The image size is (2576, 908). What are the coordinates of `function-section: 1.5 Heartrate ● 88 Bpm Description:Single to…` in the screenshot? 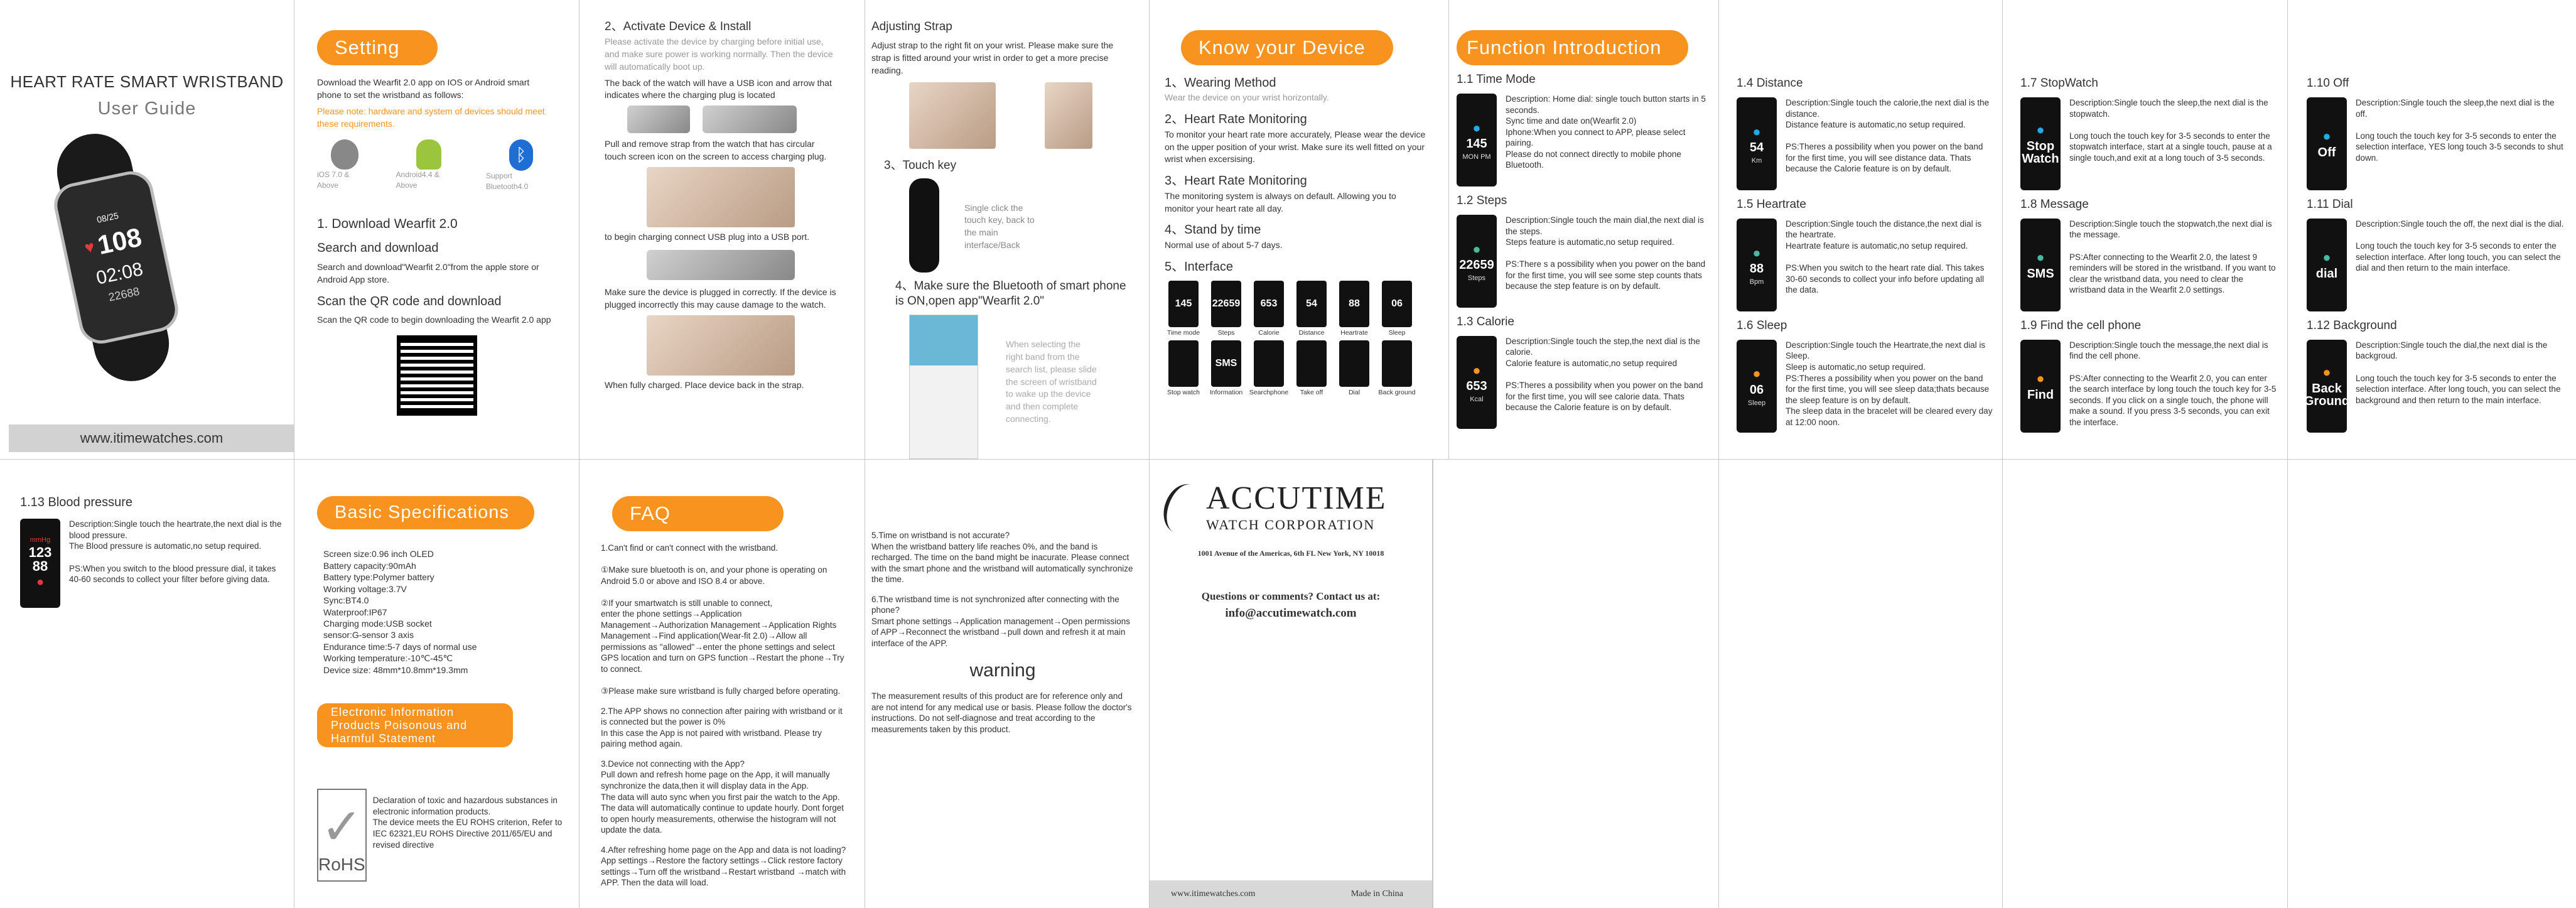 It's located at (1866, 254).